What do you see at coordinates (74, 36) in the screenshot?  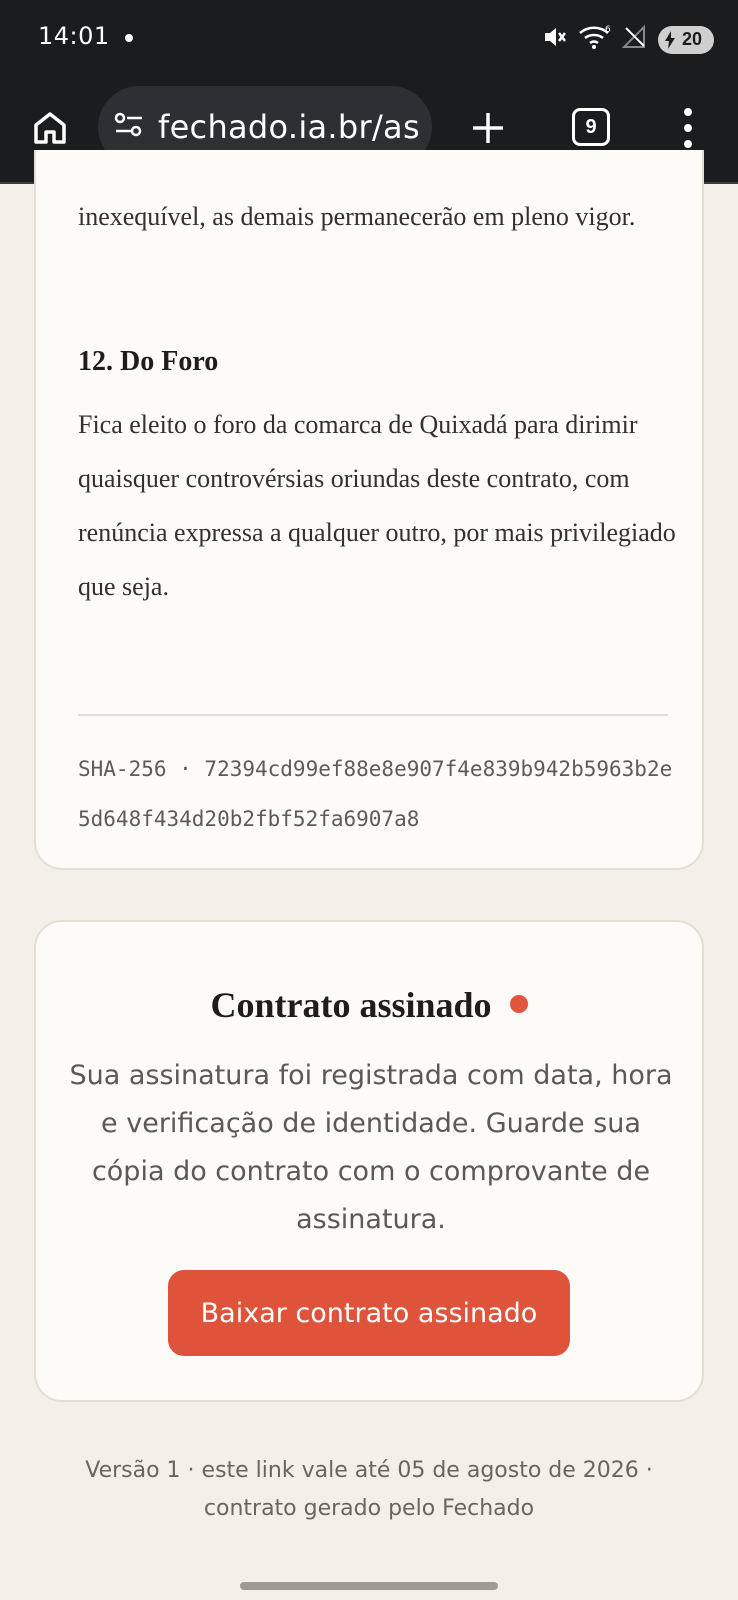 I see `status-time: 14:01` at bounding box center [74, 36].